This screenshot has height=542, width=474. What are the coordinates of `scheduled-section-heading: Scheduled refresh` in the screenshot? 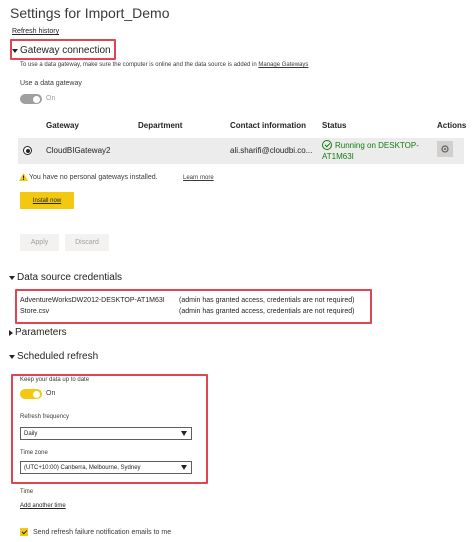 It's located at (58, 356).